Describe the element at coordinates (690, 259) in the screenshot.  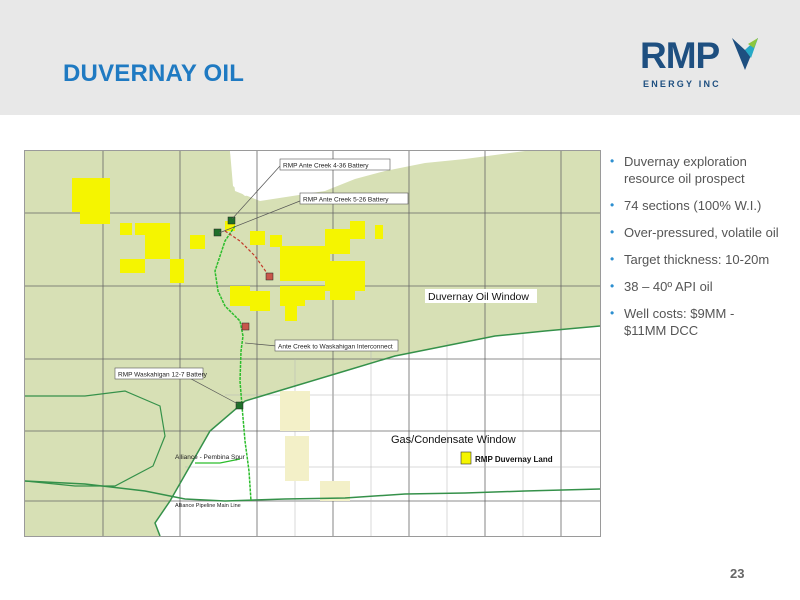
I see `bullet-item: • Target thickness: 10-20m` at that location.